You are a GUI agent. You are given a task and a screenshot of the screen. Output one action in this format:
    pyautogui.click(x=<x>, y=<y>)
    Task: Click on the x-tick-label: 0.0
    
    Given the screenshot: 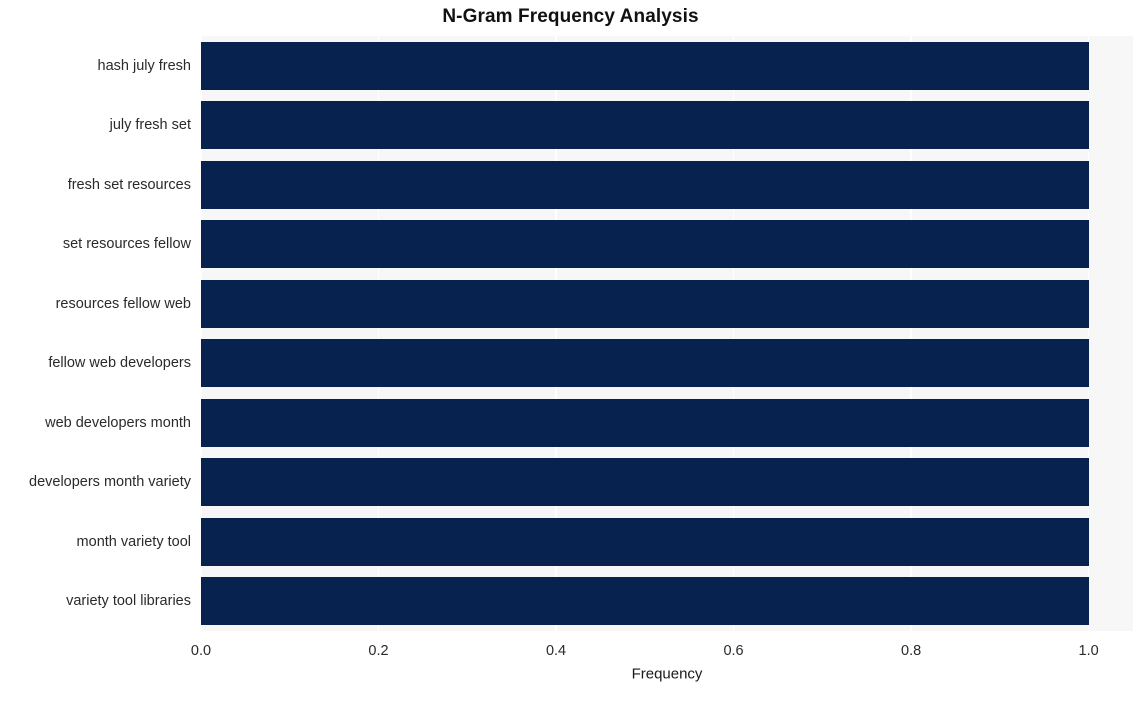 What is the action you would take?
    pyautogui.click(x=201, y=651)
    